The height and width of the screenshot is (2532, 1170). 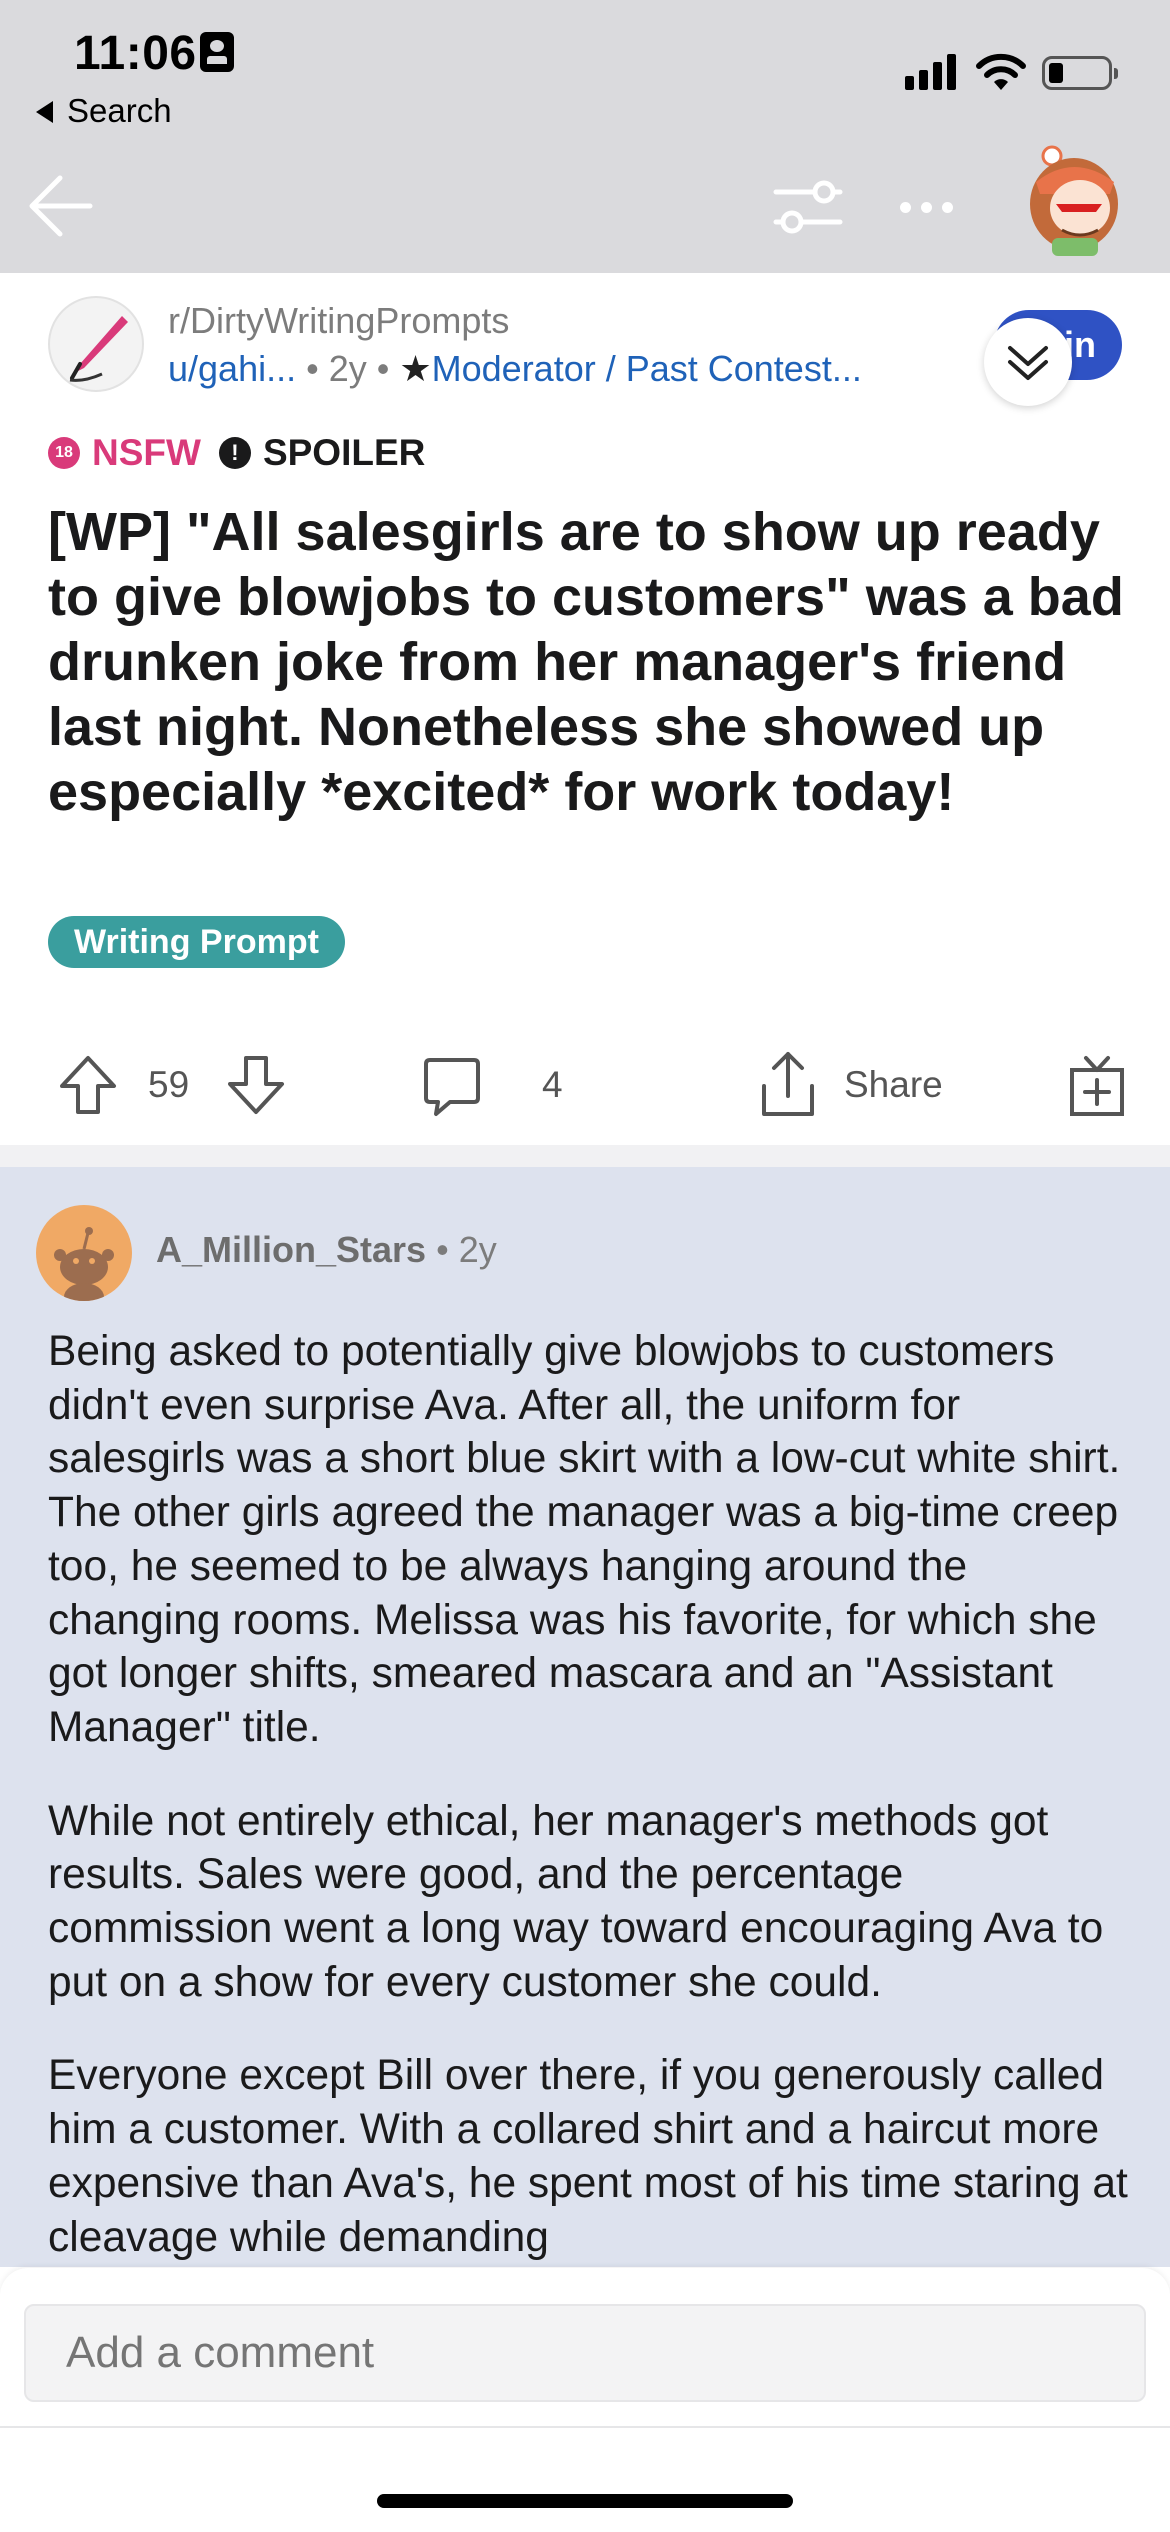 What do you see at coordinates (44, 112) in the screenshot?
I see `back-triangle-icon` at bounding box center [44, 112].